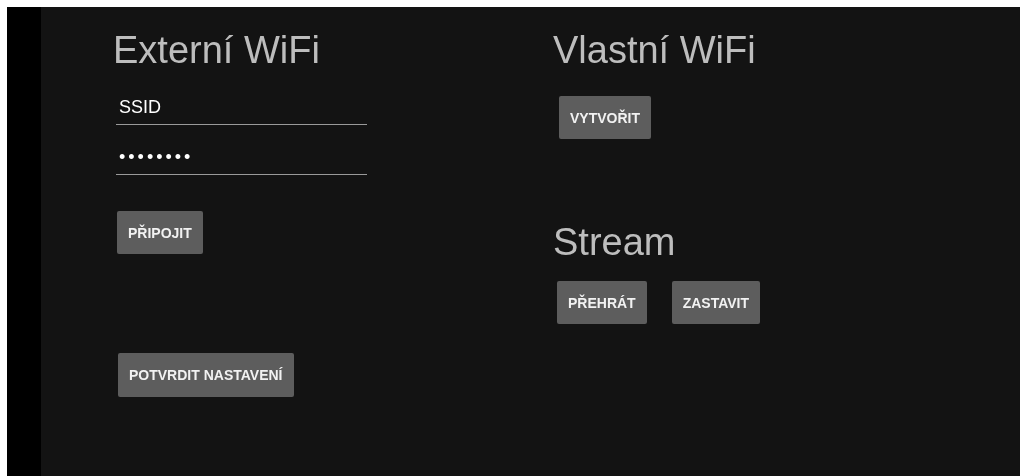 The width and height of the screenshot is (1020, 476). I want to click on connect-button: PŘIPOJIT, so click(160, 232).